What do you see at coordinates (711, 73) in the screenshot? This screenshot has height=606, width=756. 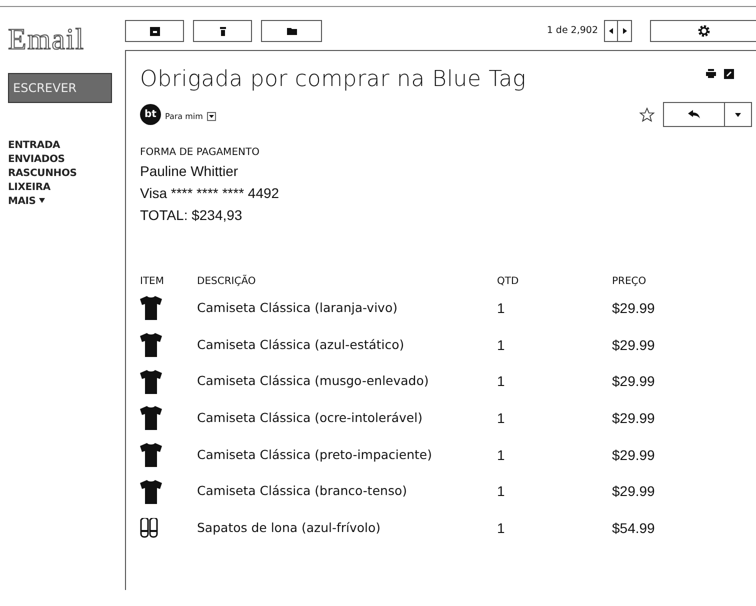 I see `print-icon` at bounding box center [711, 73].